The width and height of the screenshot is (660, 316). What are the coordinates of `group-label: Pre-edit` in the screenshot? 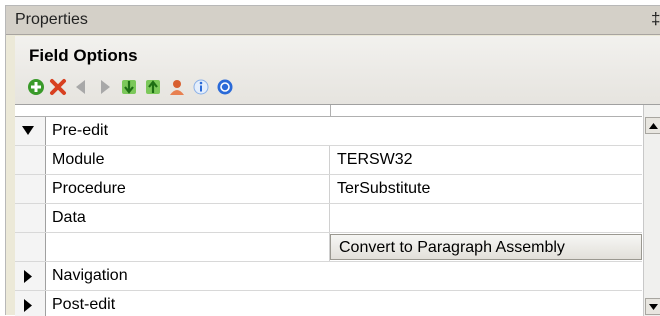 It's located at (80, 130).